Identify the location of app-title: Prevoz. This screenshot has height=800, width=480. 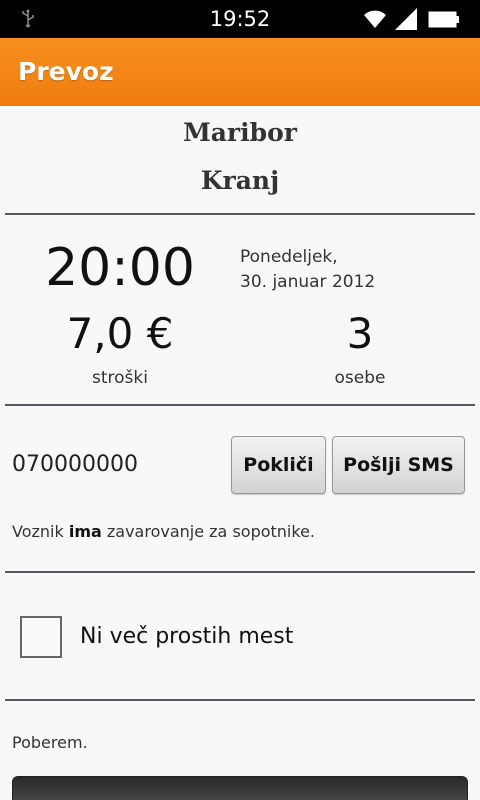
(66, 71).